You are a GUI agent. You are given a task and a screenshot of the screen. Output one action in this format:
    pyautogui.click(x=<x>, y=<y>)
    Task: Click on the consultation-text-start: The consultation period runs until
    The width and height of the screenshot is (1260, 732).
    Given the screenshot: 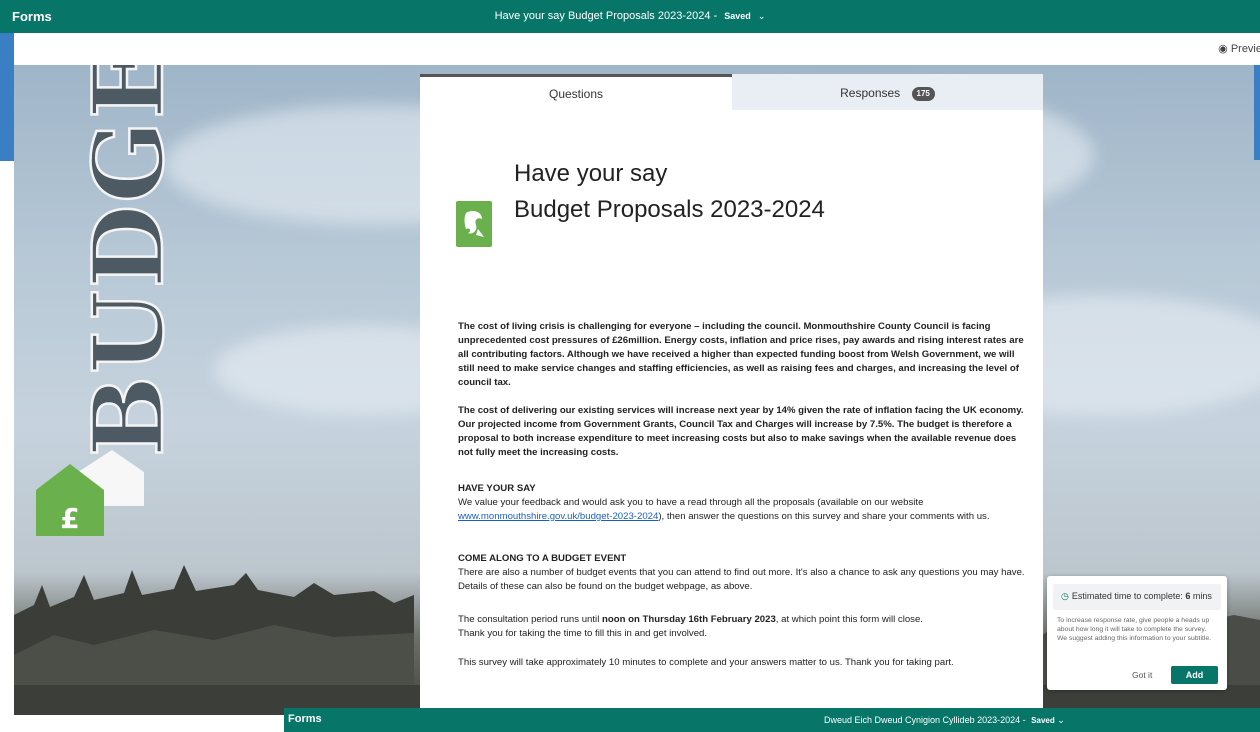 What is the action you would take?
    pyautogui.click(x=530, y=619)
    